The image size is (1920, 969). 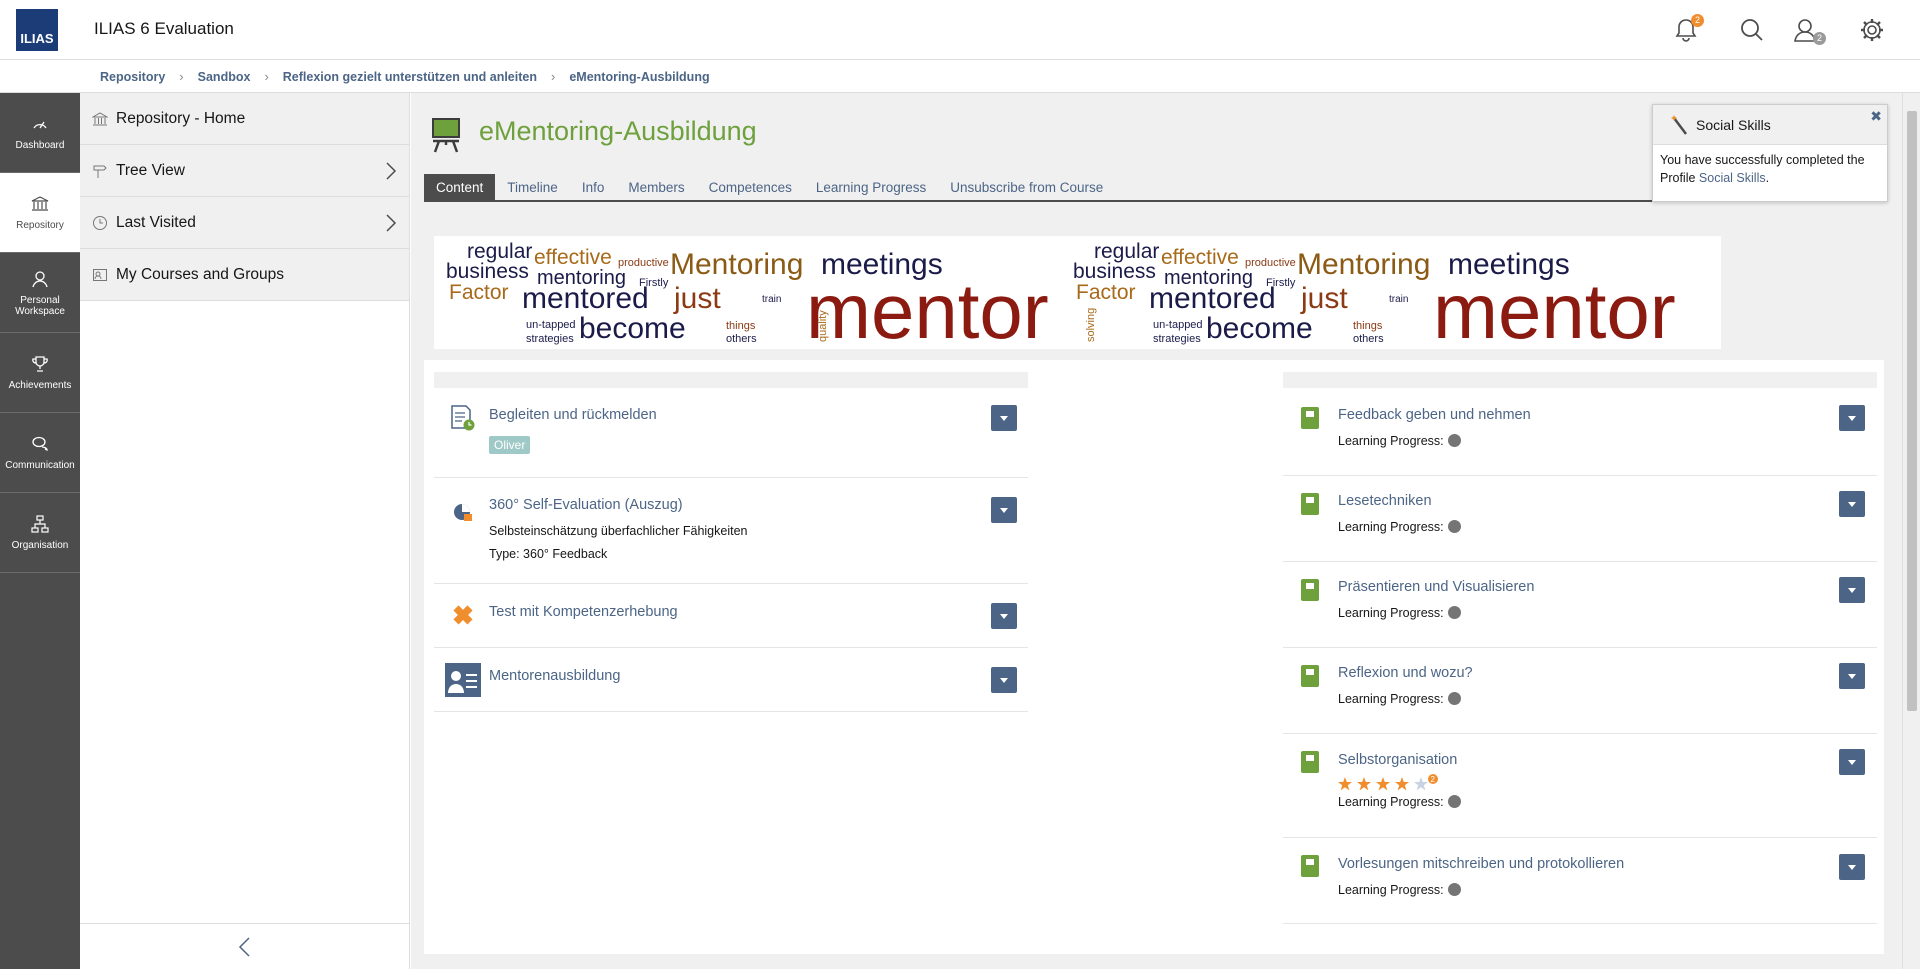 I want to click on mainbar-item-label: Organisation, so click(x=40, y=545).